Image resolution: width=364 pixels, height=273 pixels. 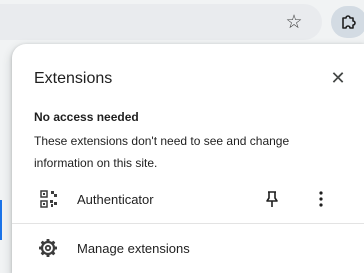 What do you see at coordinates (188, 199) in the screenshot?
I see `extension-row-authenticator: Authenticator` at bounding box center [188, 199].